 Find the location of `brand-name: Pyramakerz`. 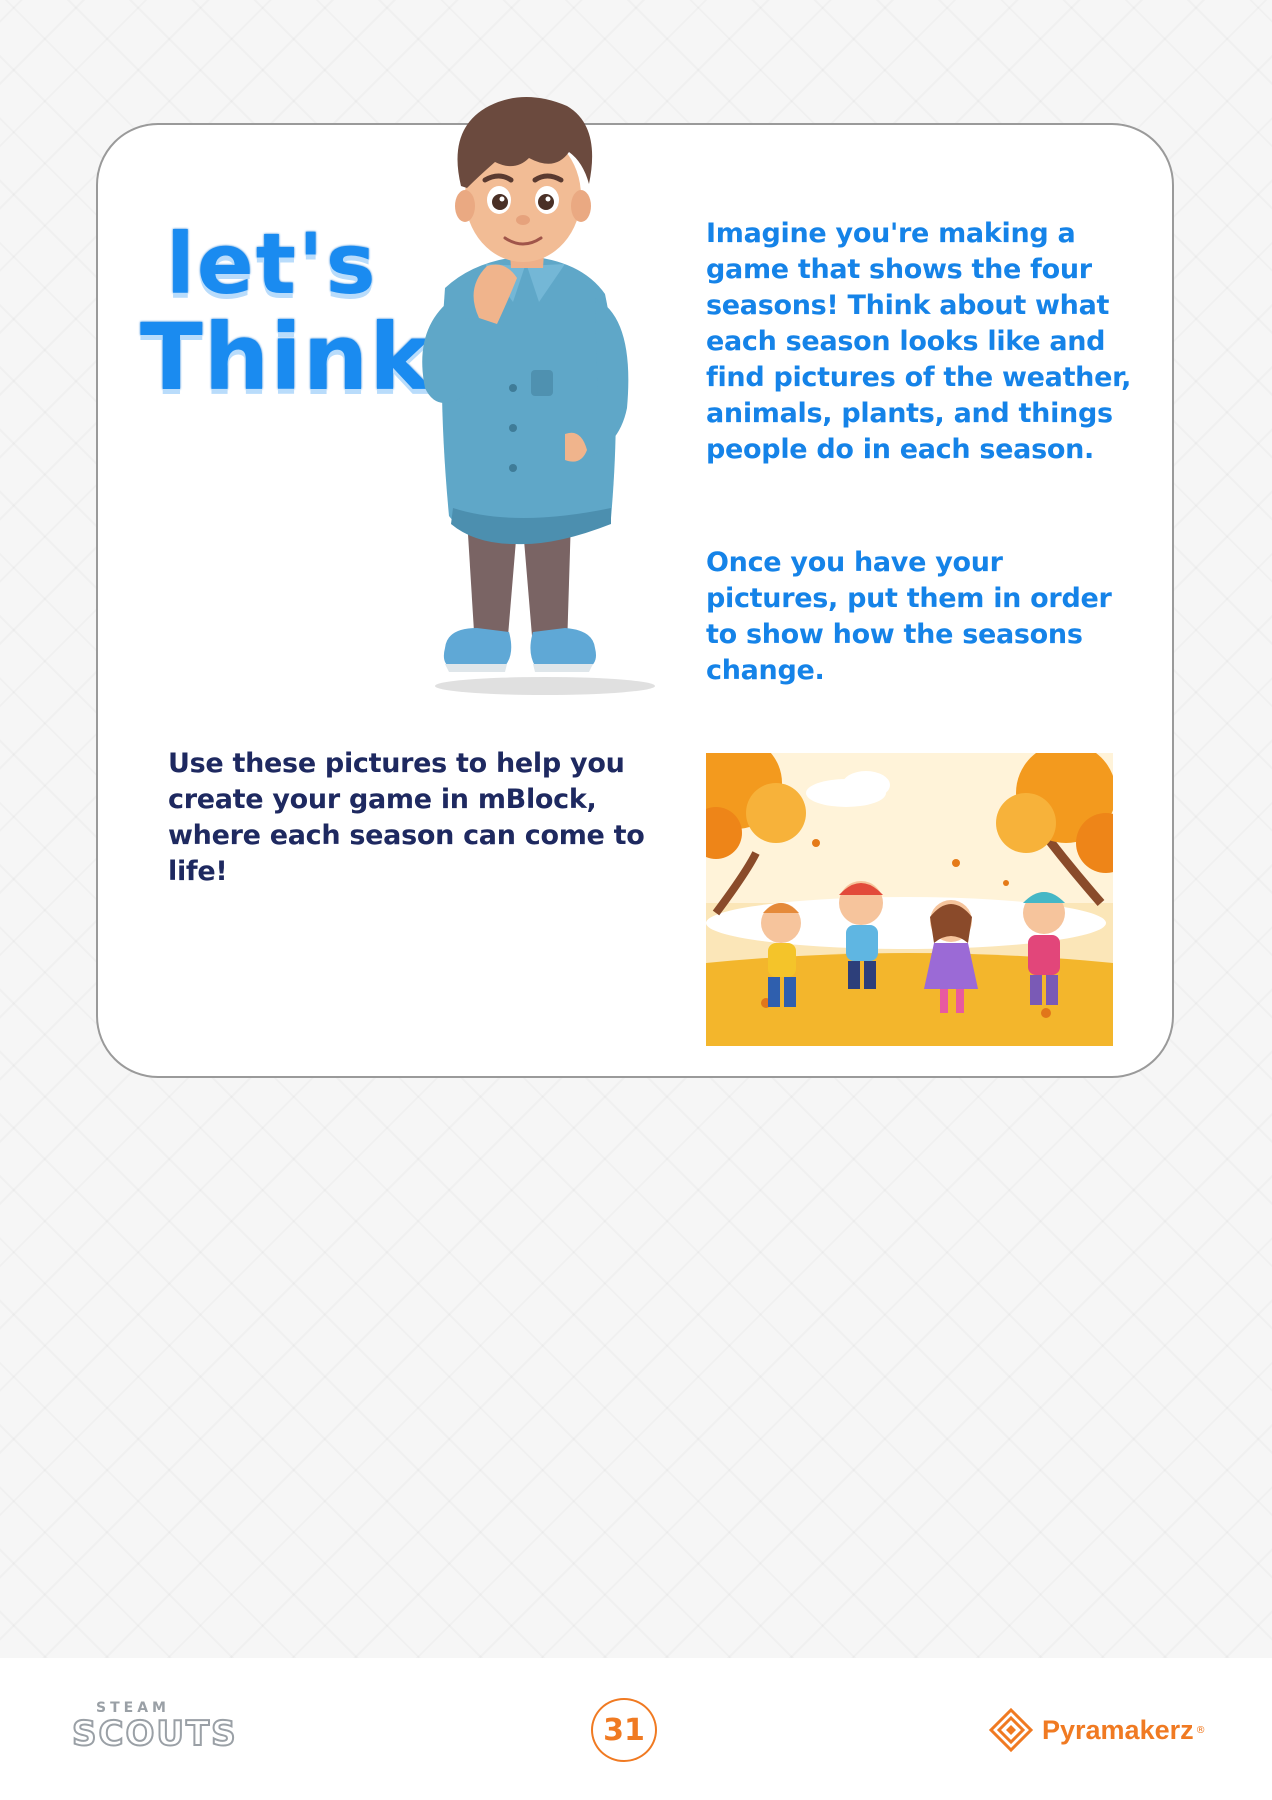

brand-name: Pyramakerz is located at coordinates (1118, 1729).